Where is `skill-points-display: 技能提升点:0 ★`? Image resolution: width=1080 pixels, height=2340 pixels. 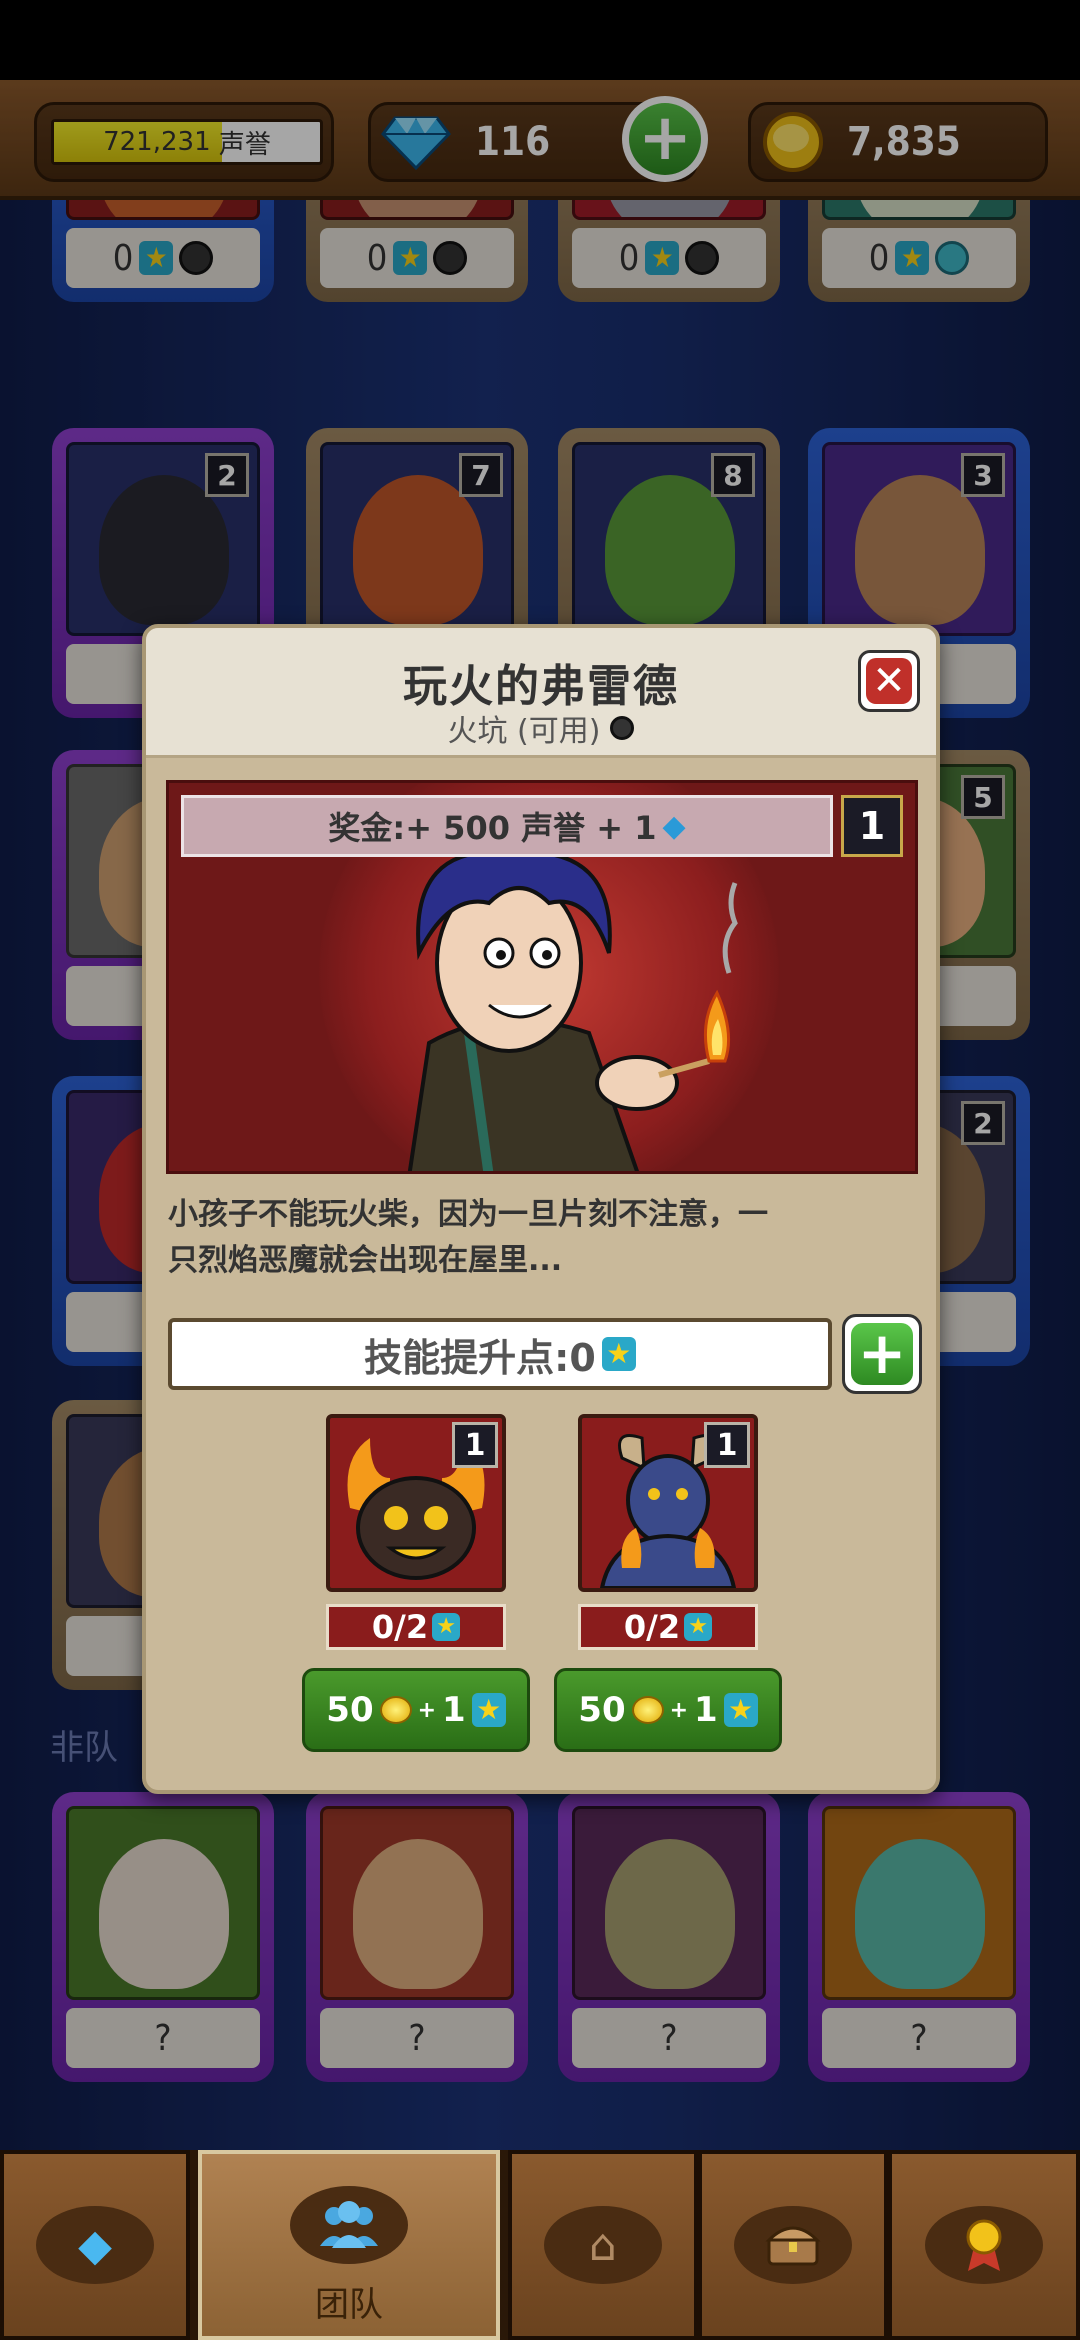 skill-points-display: 技能提升点:0 ★ is located at coordinates (500, 1354).